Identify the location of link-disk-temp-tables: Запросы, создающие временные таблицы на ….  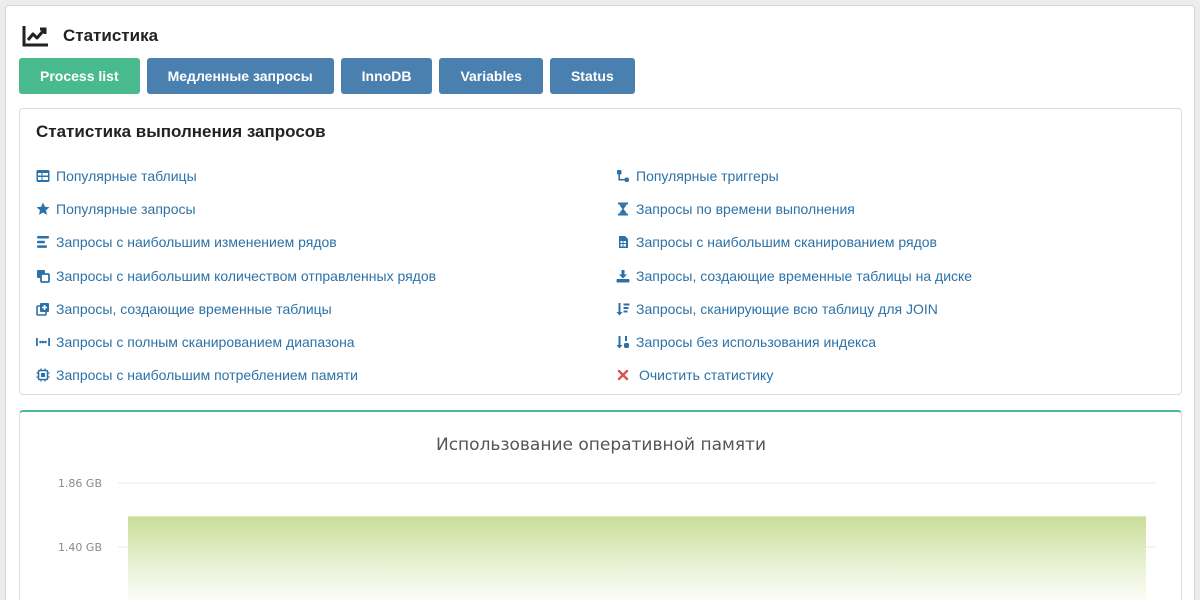
(794, 275).